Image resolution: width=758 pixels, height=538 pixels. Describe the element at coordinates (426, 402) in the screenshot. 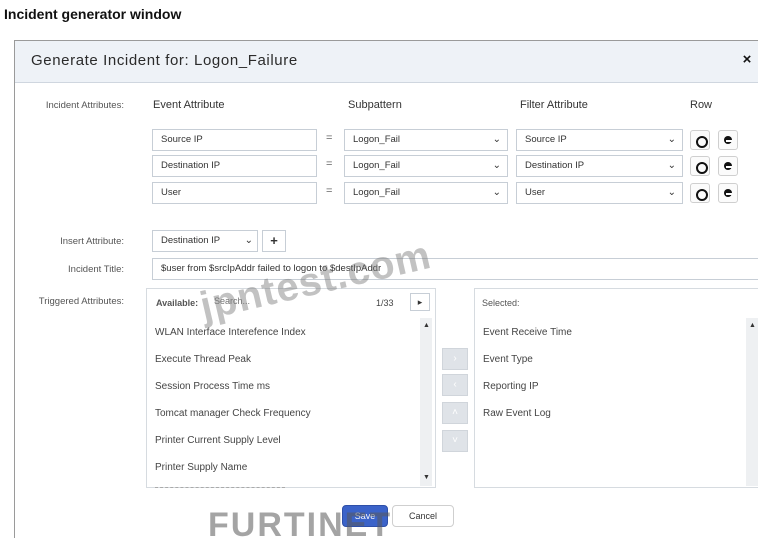

I see `available-scrollbar` at that location.